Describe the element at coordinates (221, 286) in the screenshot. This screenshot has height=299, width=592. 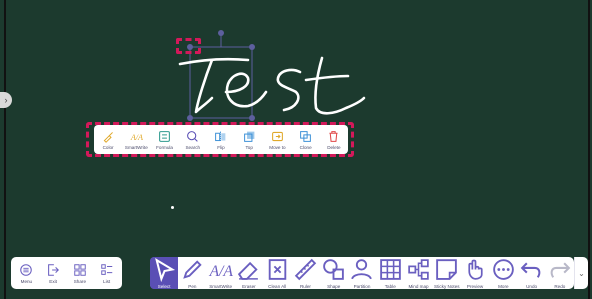
I see `toolbar-item-label: SmartWrite` at that location.